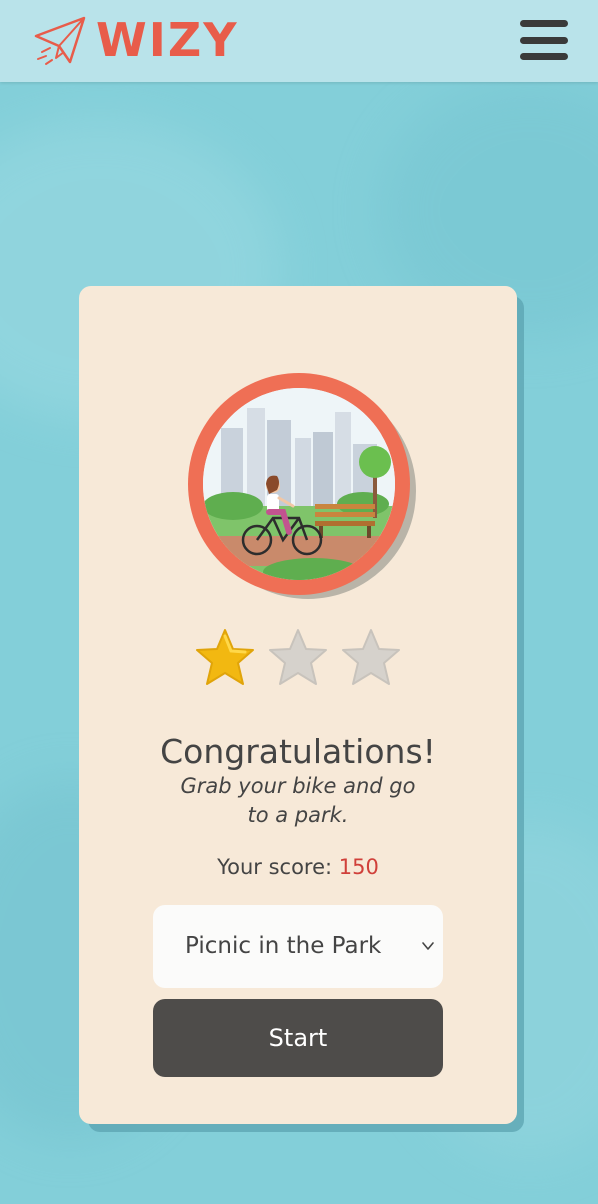 The width and height of the screenshot is (598, 1204). What do you see at coordinates (275, 867) in the screenshot?
I see `score-label: Your score:` at bounding box center [275, 867].